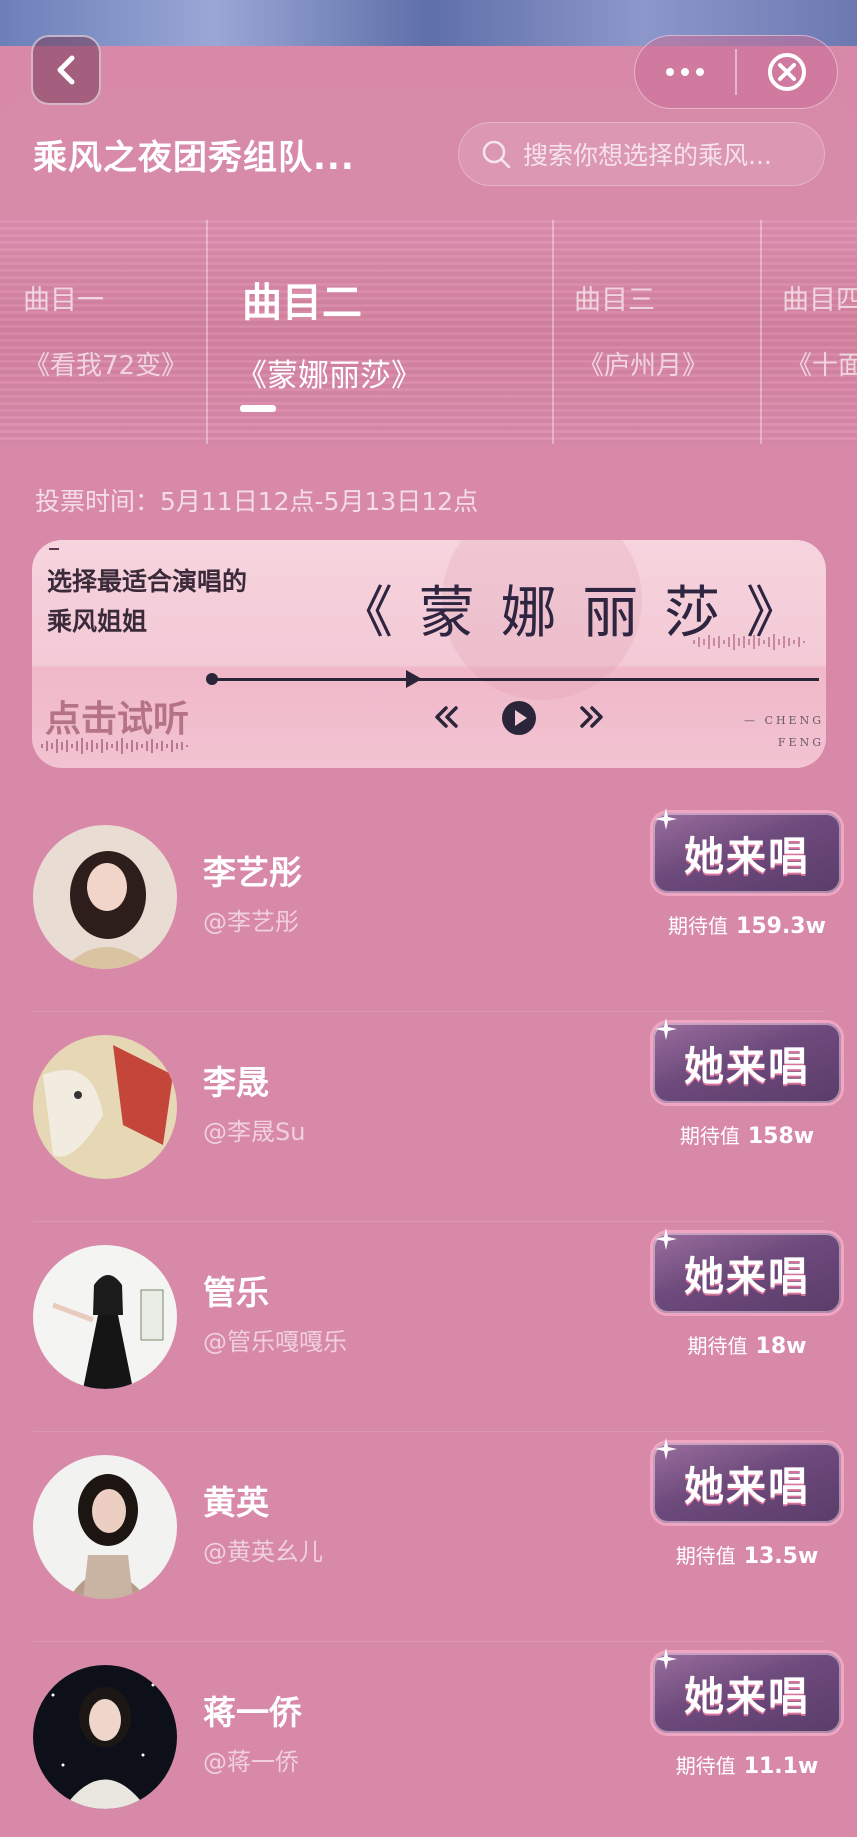 Image resolution: width=857 pixels, height=1837 pixels. What do you see at coordinates (643, 366) in the screenshot?
I see `tab-song-name: 《庐州月》` at bounding box center [643, 366].